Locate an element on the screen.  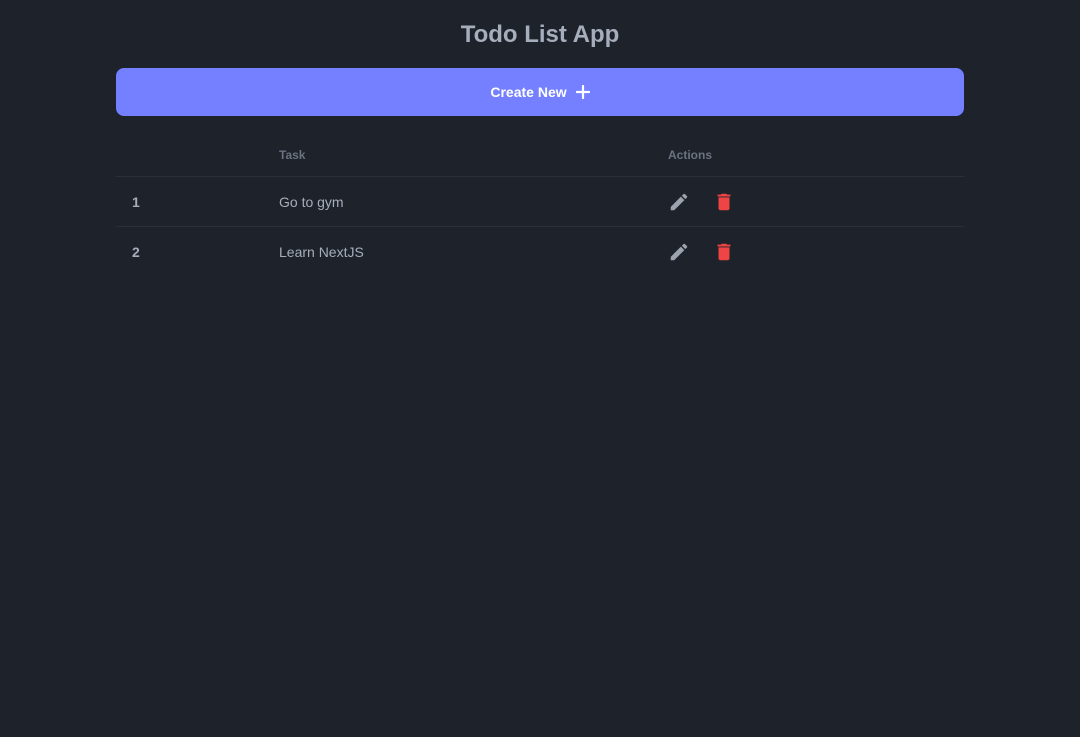
row-number: 2 is located at coordinates (136, 251).